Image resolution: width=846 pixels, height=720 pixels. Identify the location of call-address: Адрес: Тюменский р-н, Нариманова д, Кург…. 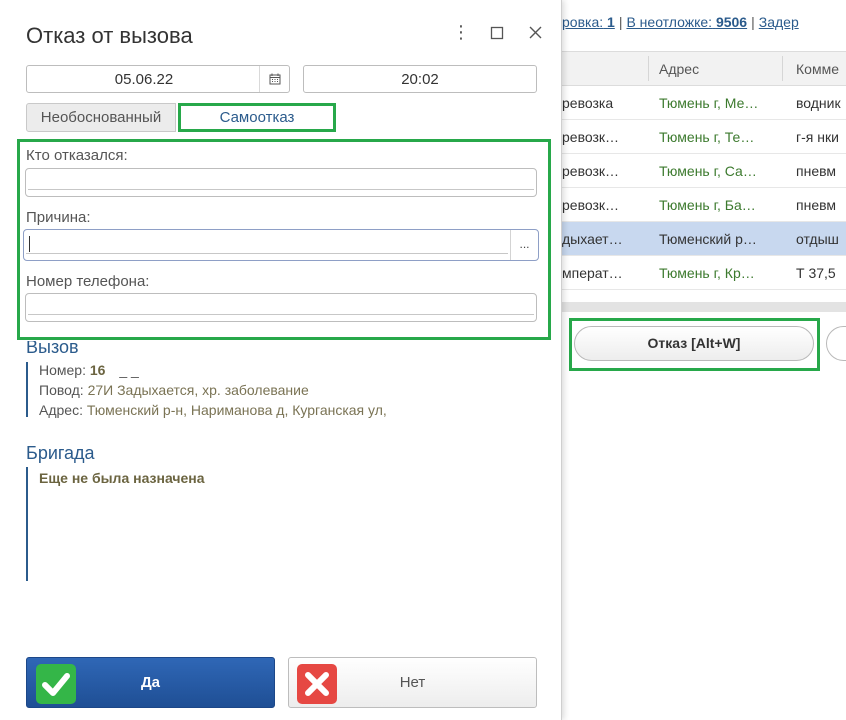
(213, 410).